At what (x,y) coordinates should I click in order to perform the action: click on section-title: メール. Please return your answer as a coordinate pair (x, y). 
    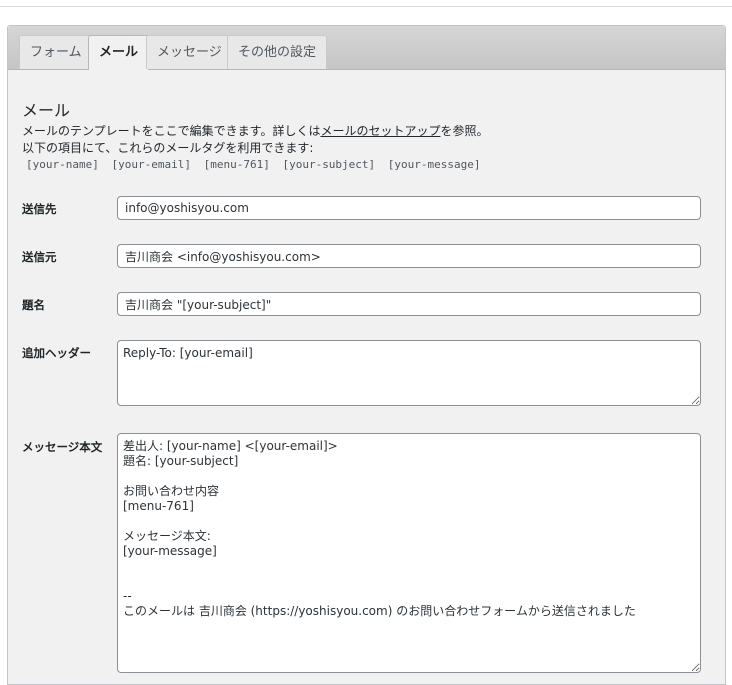
    Looking at the image, I should click on (46, 110).